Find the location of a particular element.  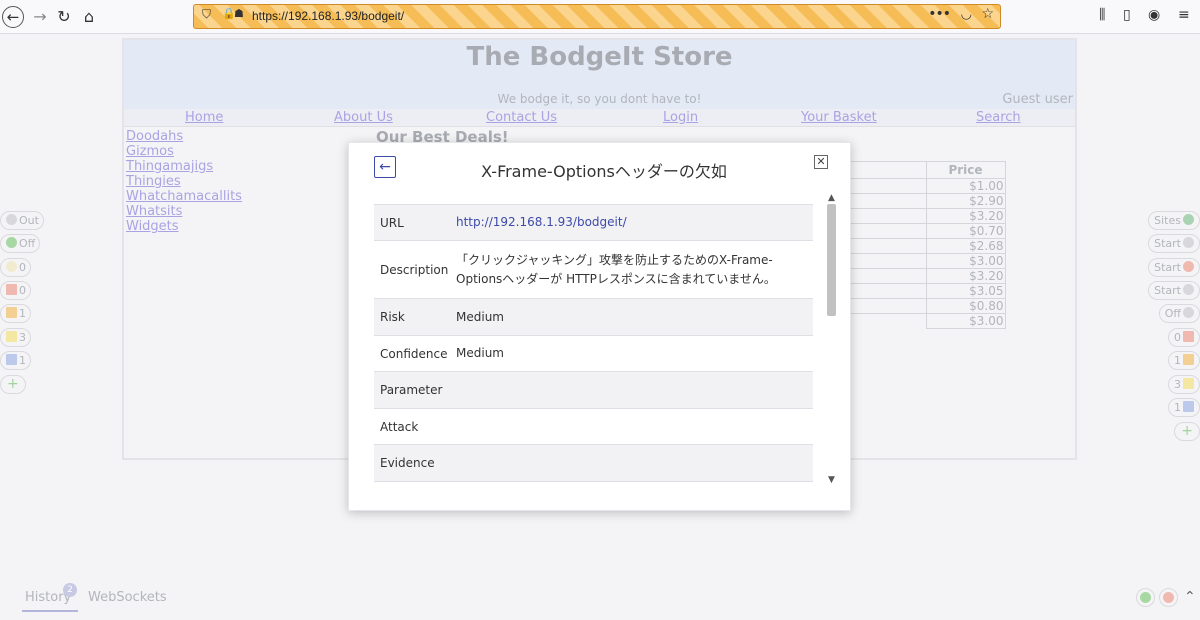

scroll-down-icon: ▼ is located at coordinates (831, 480).